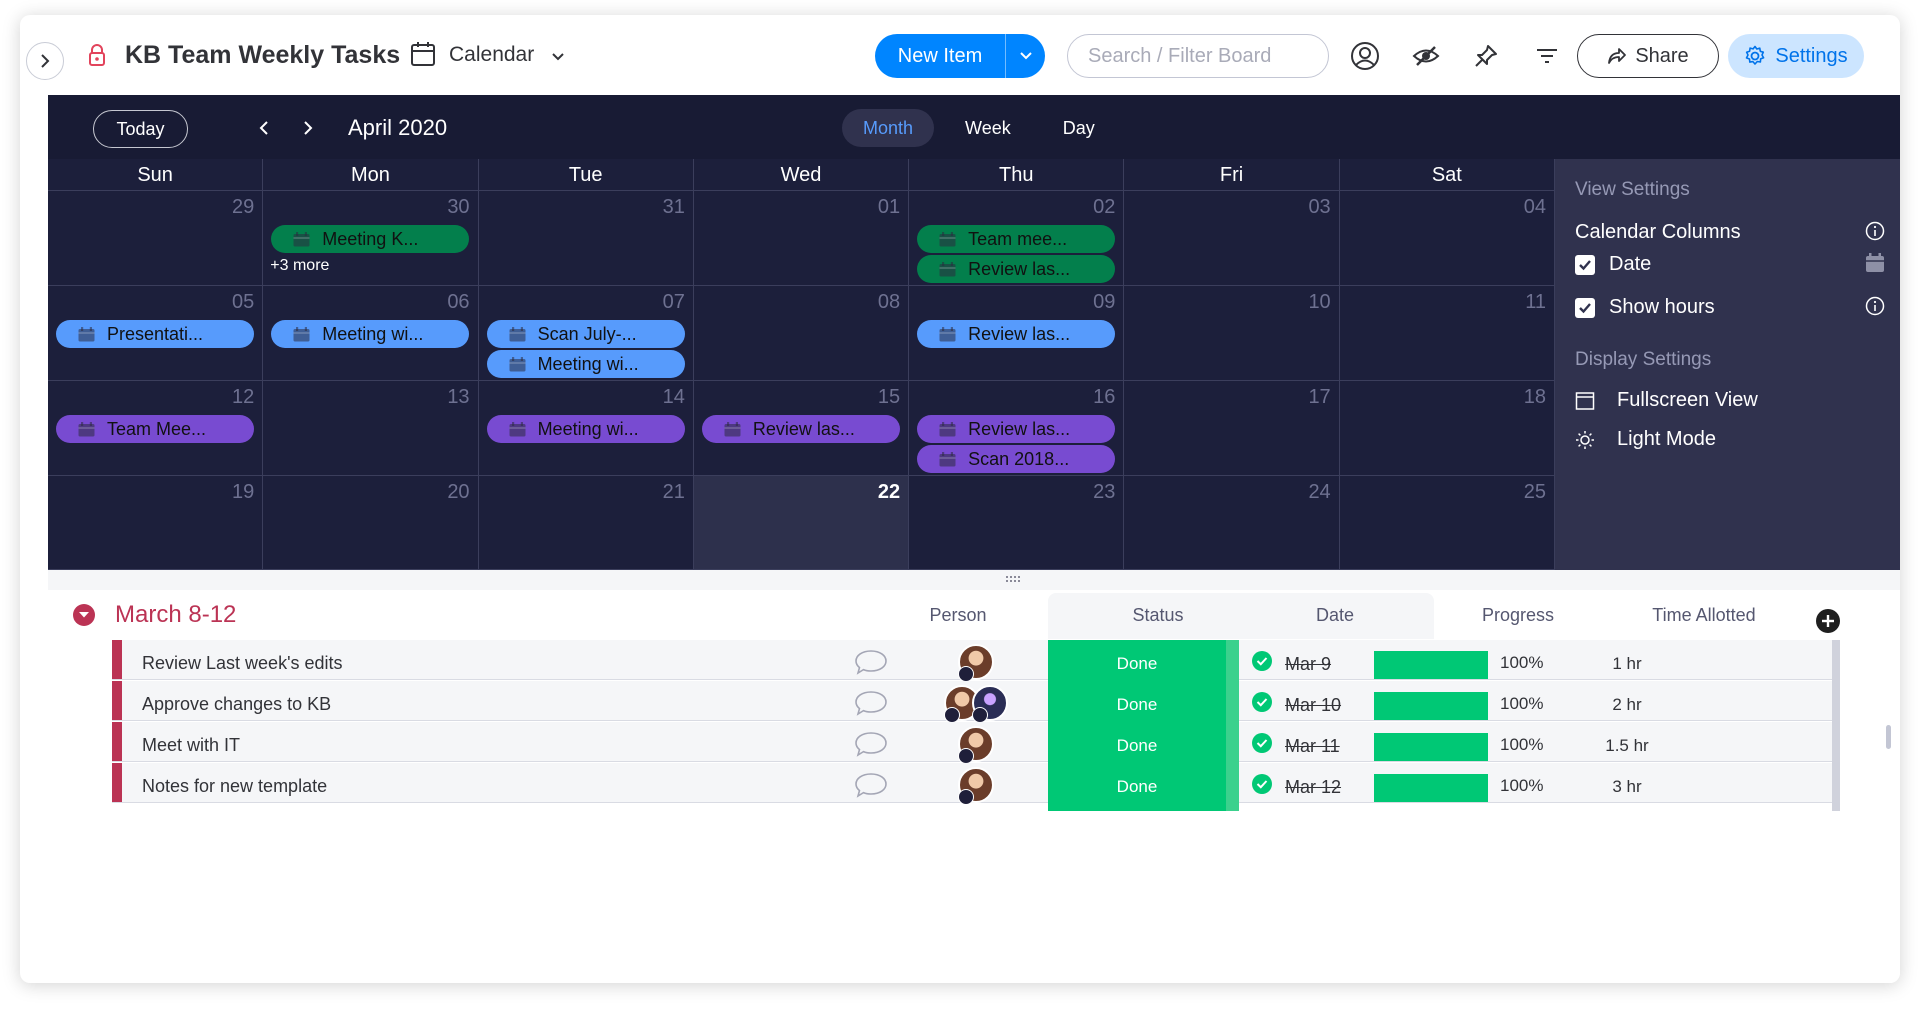  I want to click on share-button: Share, so click(1648, 56).